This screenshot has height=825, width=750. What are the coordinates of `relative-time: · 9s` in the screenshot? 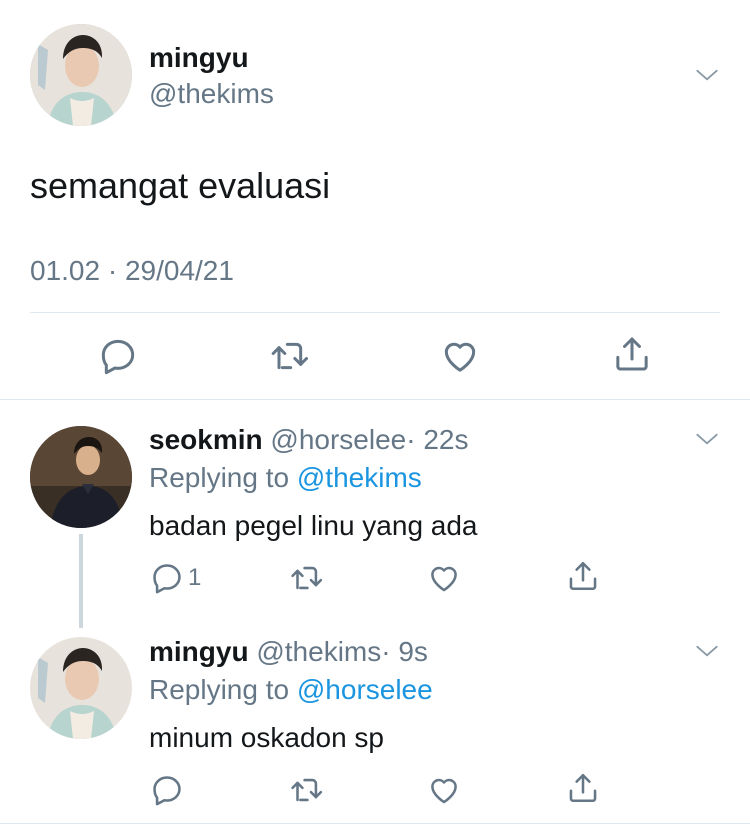 It's located at (404, 651).